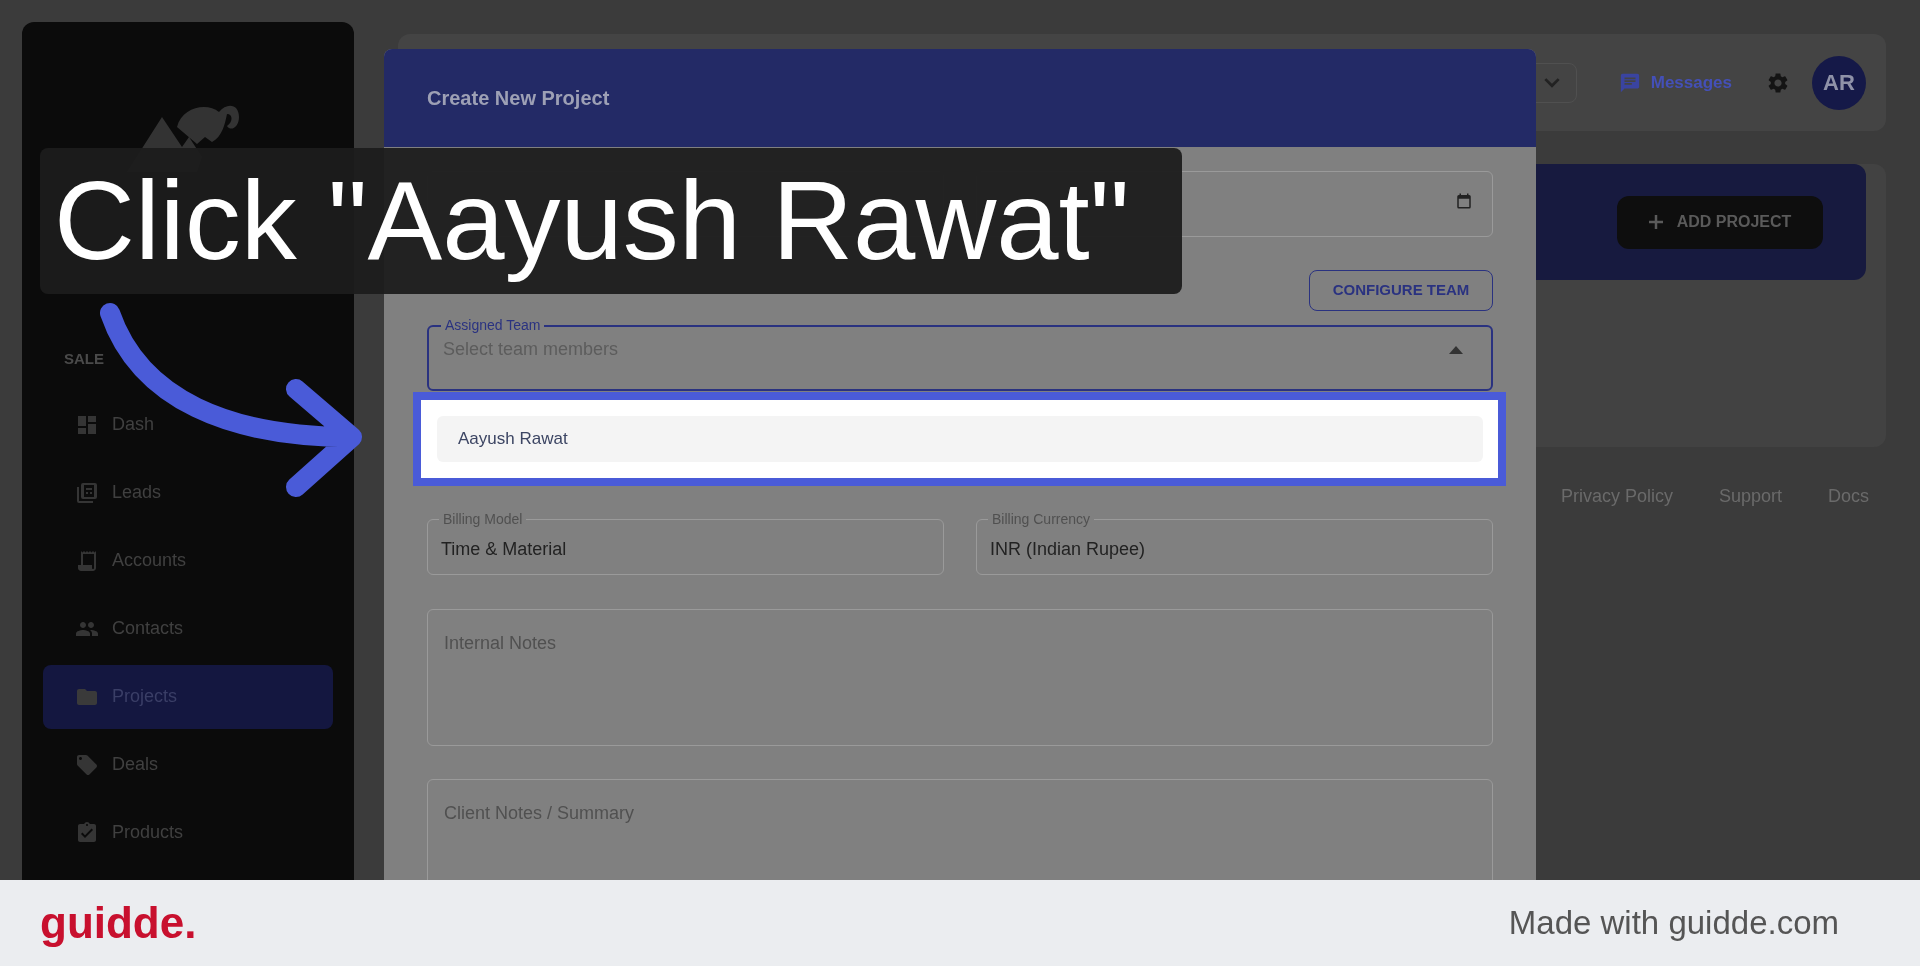 Image resolution: width=1920 pixels, height=966 pixels. What do you see at coordinates (518, 98) in the screenshot?
I see `modal-title: Create New Project` at bounding box center [518, 98].